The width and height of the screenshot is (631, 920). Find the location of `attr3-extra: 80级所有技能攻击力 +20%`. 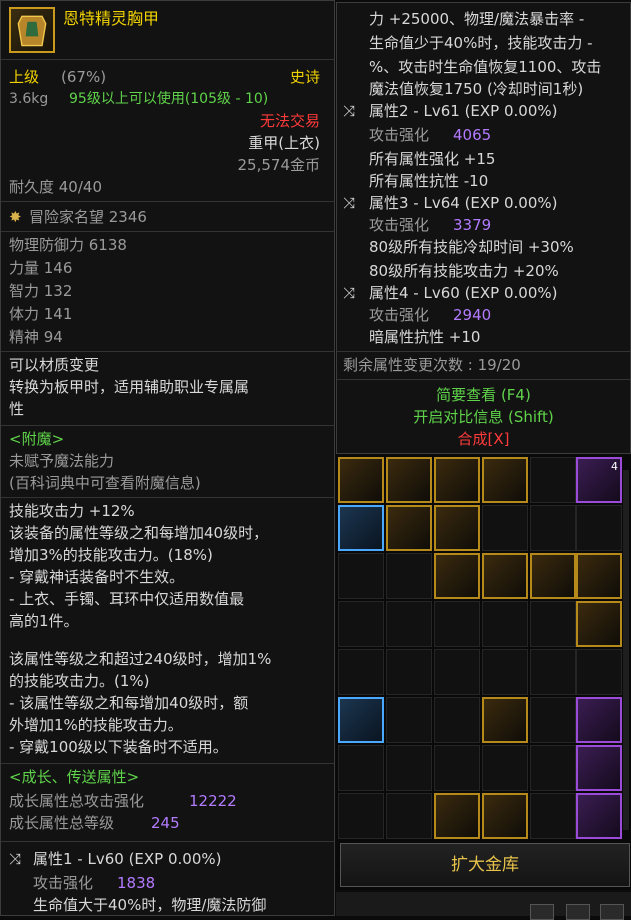

attr3-extra: 80级所有技能攻击力 +20% is located at coordinates (464, 271).